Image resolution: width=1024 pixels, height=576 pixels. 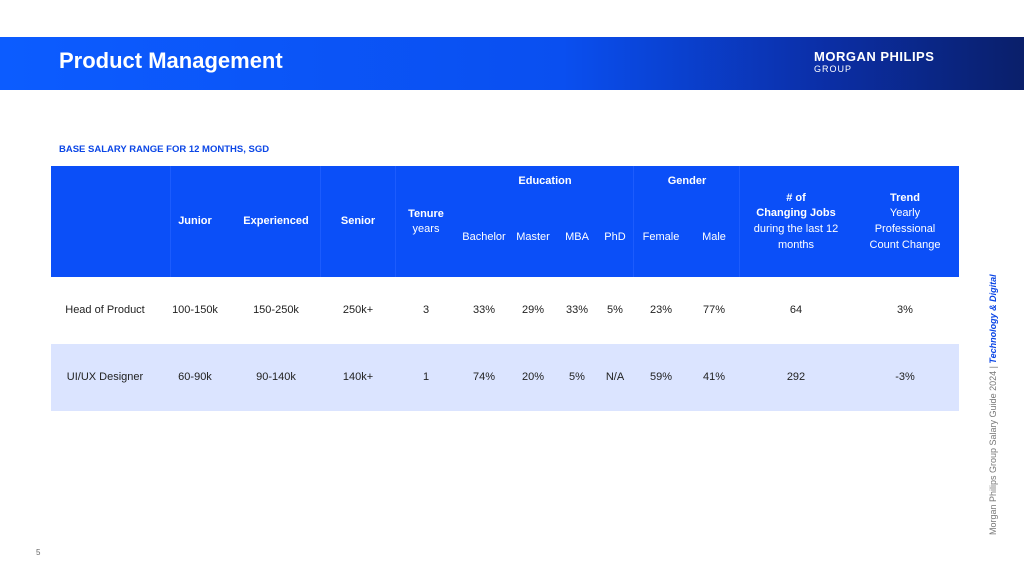 I want to click on cell-male: 41%, so click(x=714, y=377).